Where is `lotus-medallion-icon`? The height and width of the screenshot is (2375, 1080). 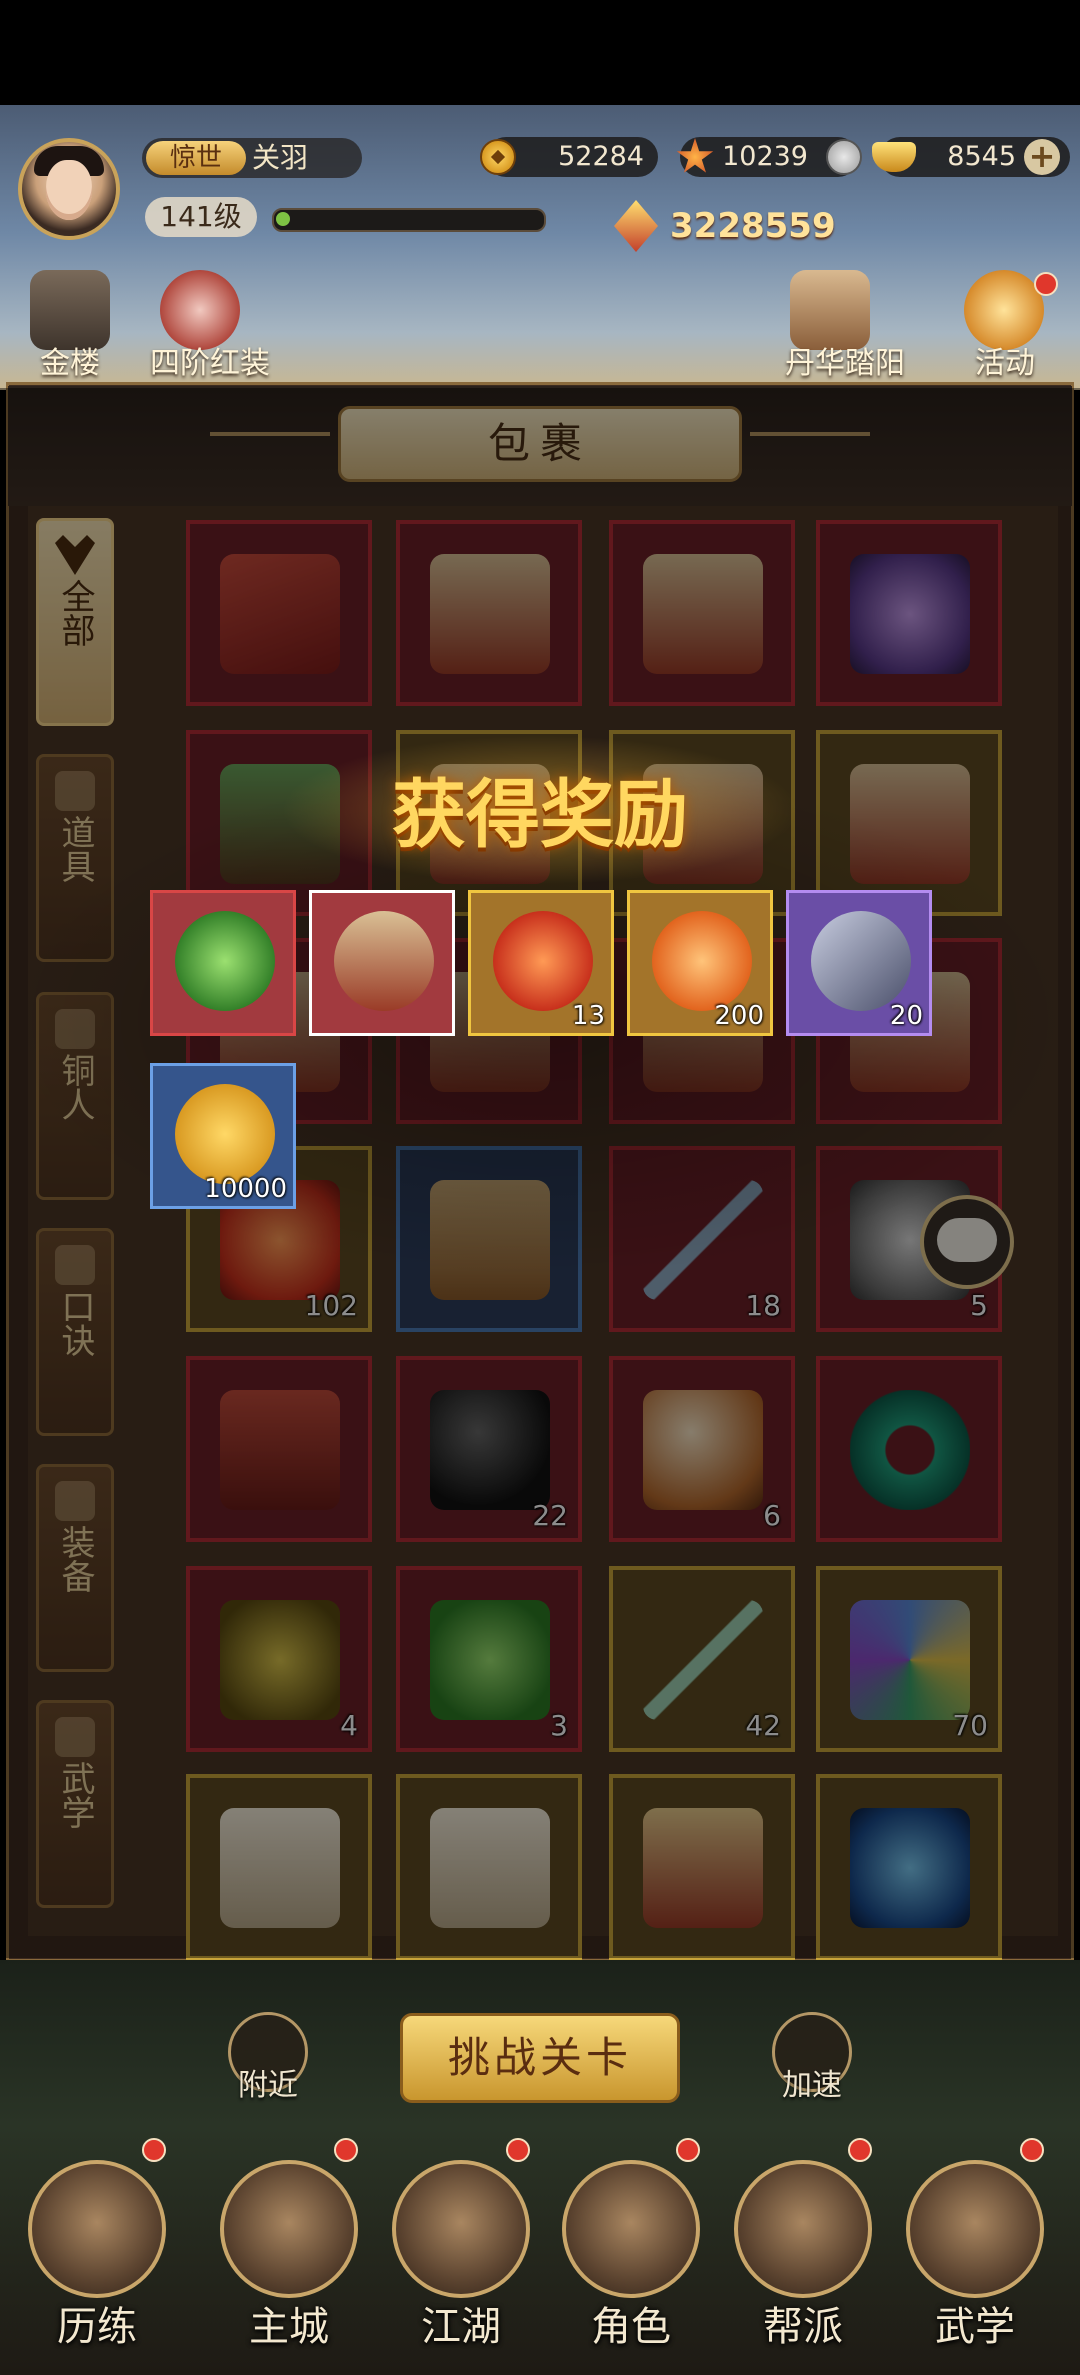
lotus-medallion-icon is located at coordinates (702, 961).